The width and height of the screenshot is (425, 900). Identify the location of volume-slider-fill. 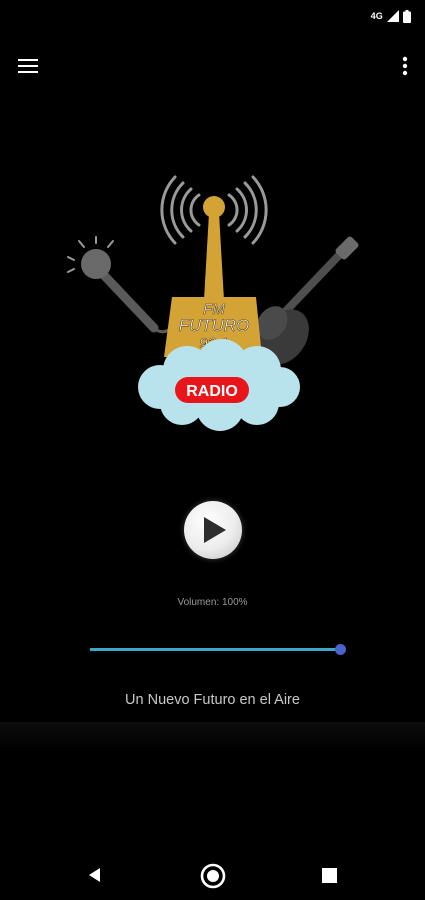
(215, 649).